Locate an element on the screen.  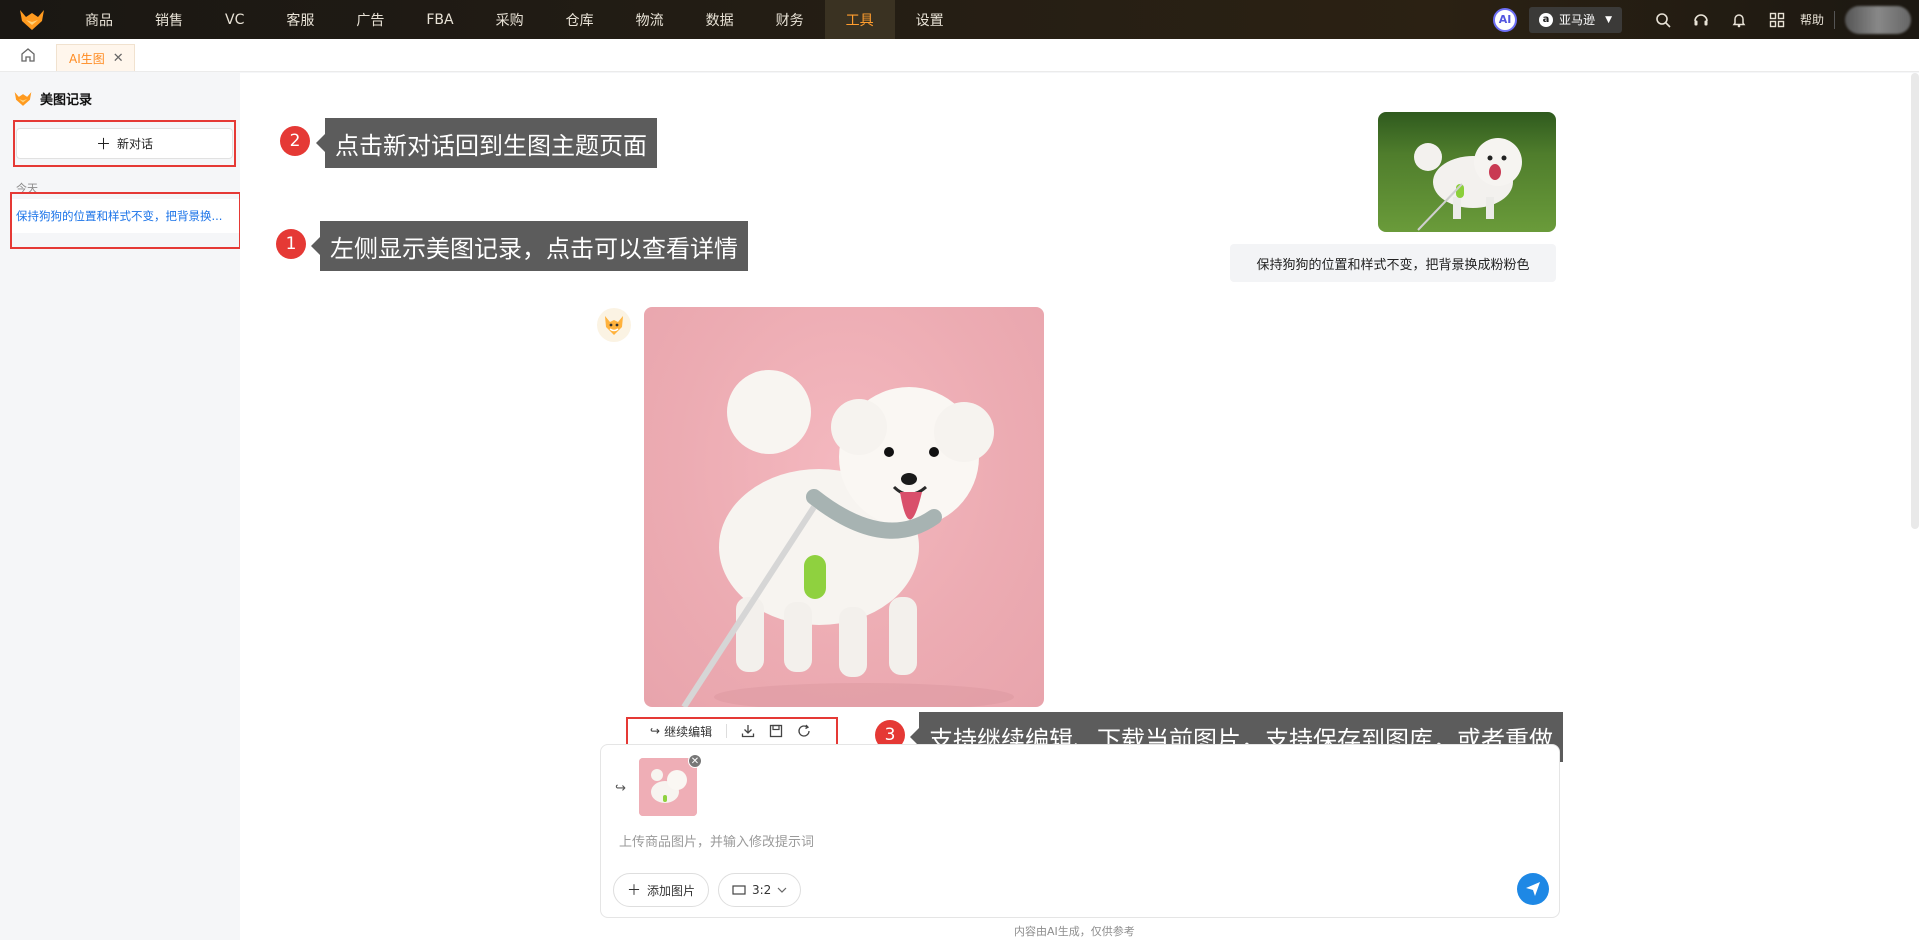
user-avatar is located at coordinates (1878, 19).